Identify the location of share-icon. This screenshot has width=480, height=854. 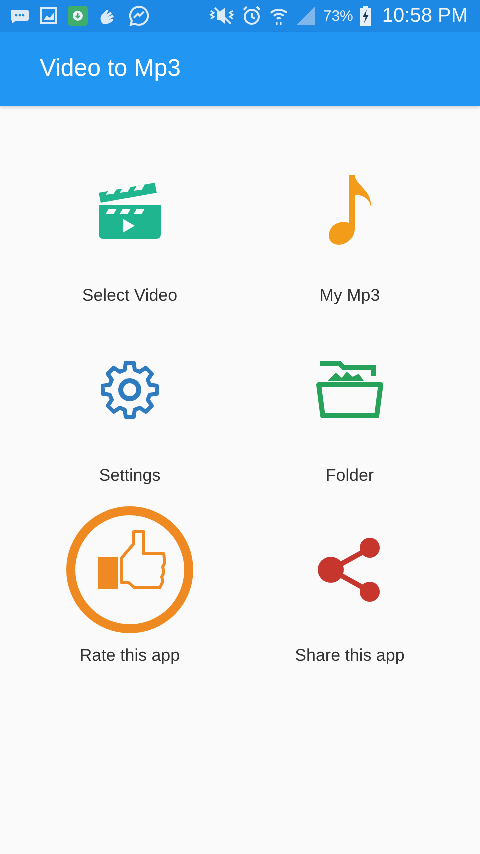
(350, 570).